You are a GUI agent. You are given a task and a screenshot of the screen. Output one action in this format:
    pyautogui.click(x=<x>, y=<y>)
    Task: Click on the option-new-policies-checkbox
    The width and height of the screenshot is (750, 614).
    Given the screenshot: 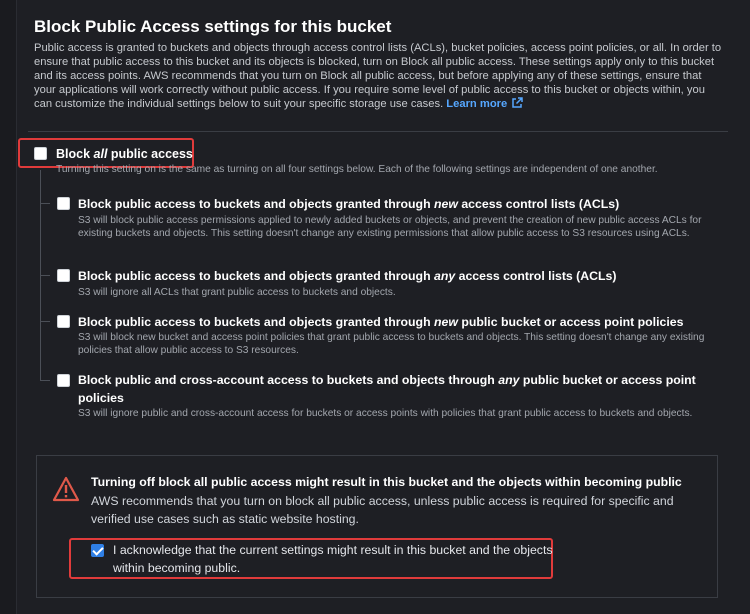 What is the action you would take?
    pyautogui.click(x=63, y=321)
    